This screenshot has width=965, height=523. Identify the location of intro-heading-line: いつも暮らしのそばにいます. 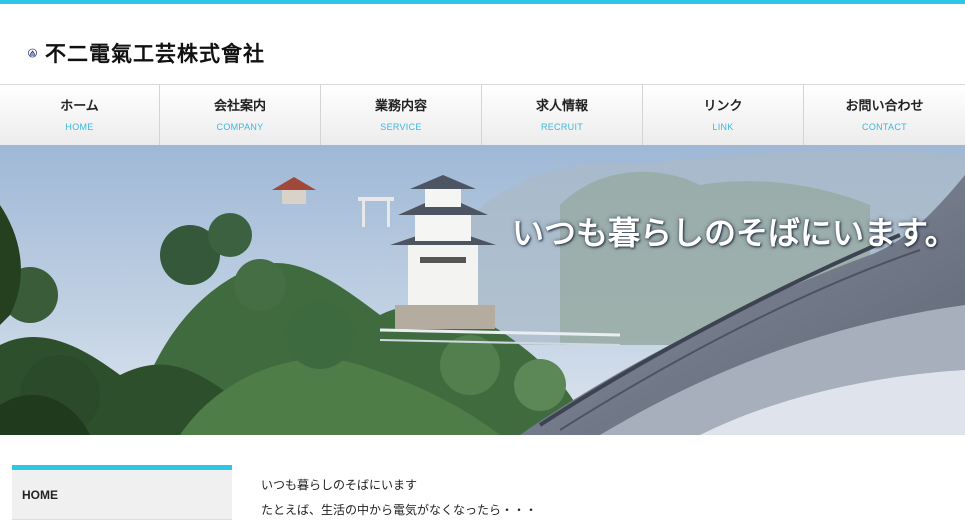
(339, 485).